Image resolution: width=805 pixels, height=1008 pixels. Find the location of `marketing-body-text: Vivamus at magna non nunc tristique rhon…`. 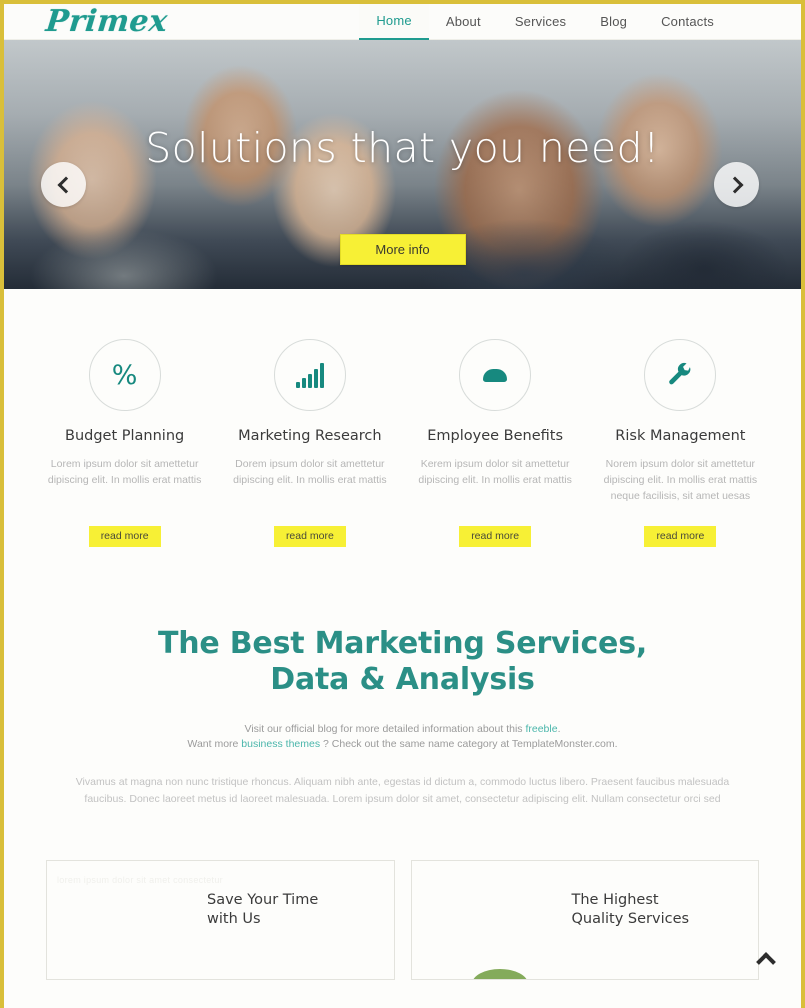

marketing-body-text: Vivamus at magna non nunc tristique rhon… is located at coordinates (402, 790).